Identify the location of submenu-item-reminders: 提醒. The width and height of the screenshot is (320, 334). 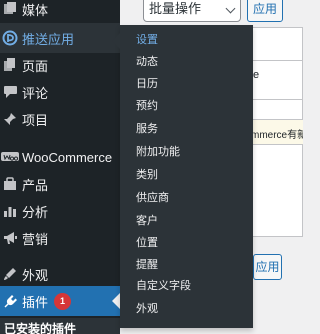
(147, 265).